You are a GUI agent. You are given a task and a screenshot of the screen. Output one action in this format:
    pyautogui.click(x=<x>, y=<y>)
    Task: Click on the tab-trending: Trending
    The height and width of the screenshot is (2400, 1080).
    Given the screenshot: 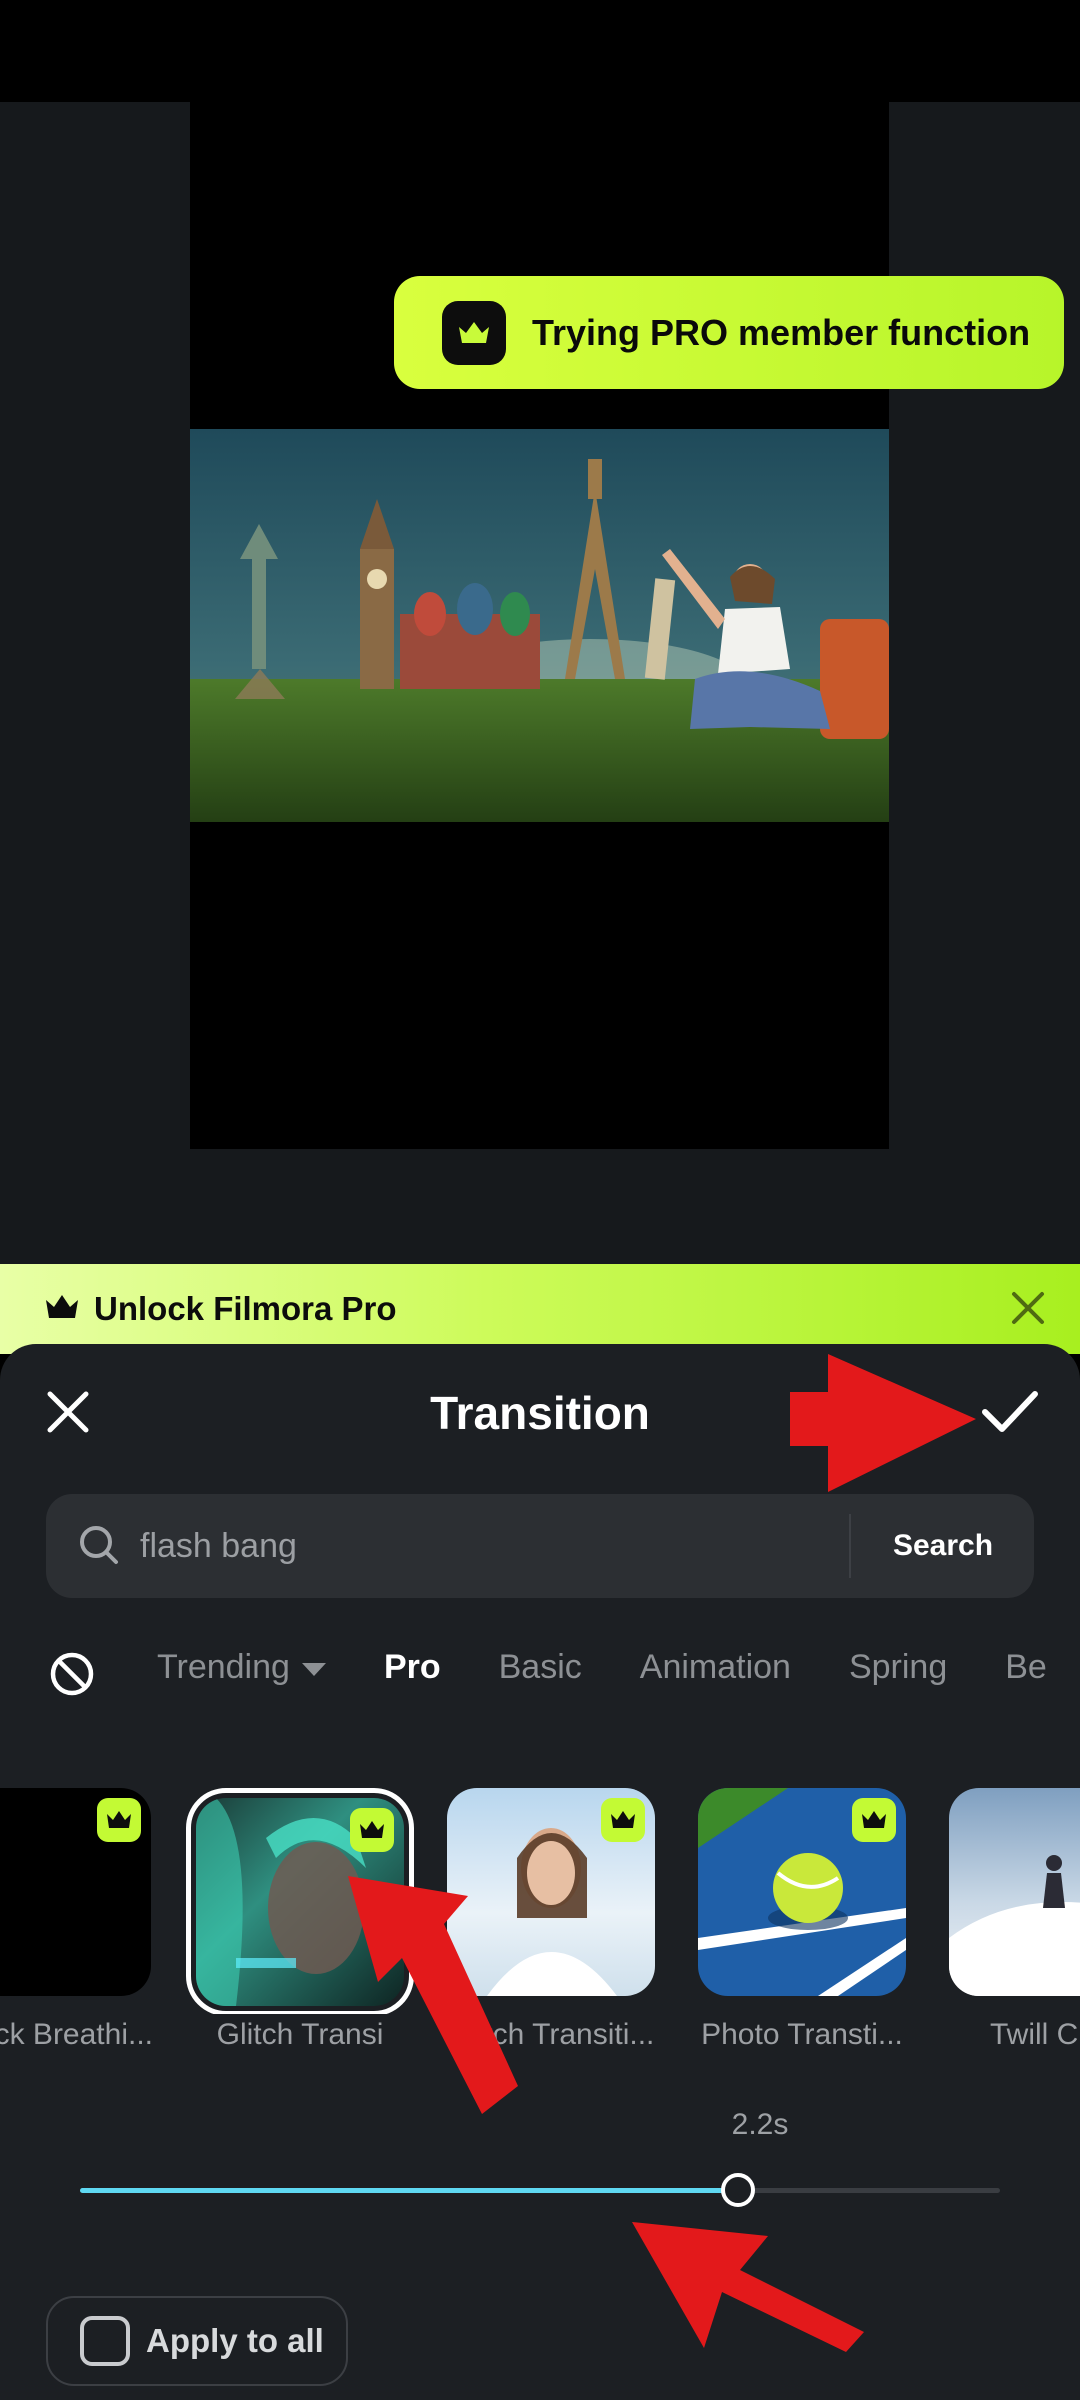 What is the action you would take?
    pyautogui.click(x=241, y=1667)
    